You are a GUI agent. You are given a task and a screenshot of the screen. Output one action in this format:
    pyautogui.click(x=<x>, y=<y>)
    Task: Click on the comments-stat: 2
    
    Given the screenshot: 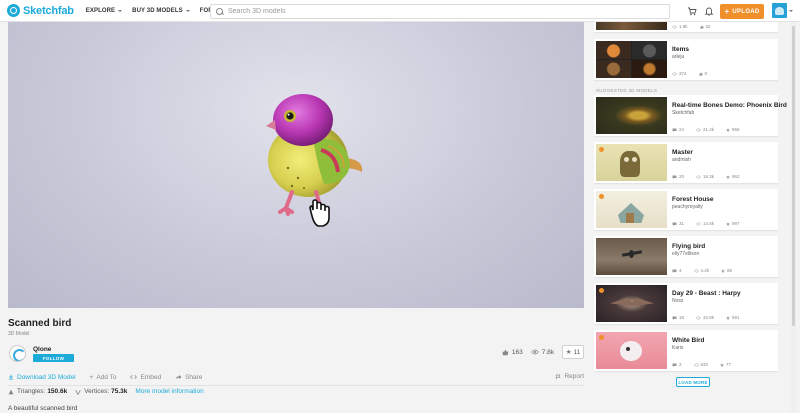 What is the action you would take?
    pyautogui.click(x=680, y=364)
    